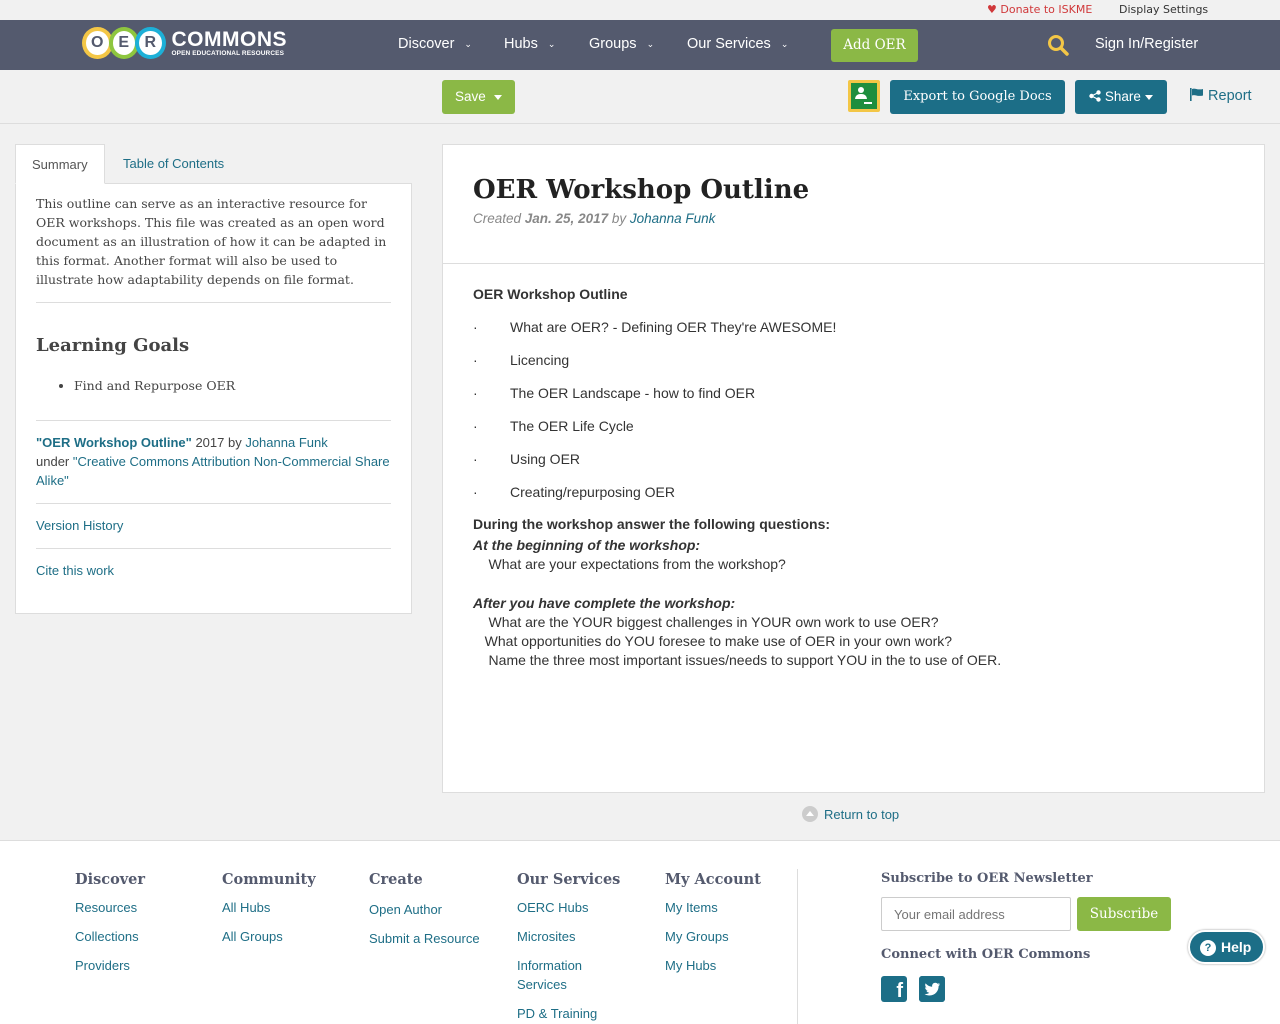 This screenshot has width=1280, height=1024. What do you see at coordinates (1058, 45) in the screenshot?
I see `search-icon` at bounding box center [1058, 45].